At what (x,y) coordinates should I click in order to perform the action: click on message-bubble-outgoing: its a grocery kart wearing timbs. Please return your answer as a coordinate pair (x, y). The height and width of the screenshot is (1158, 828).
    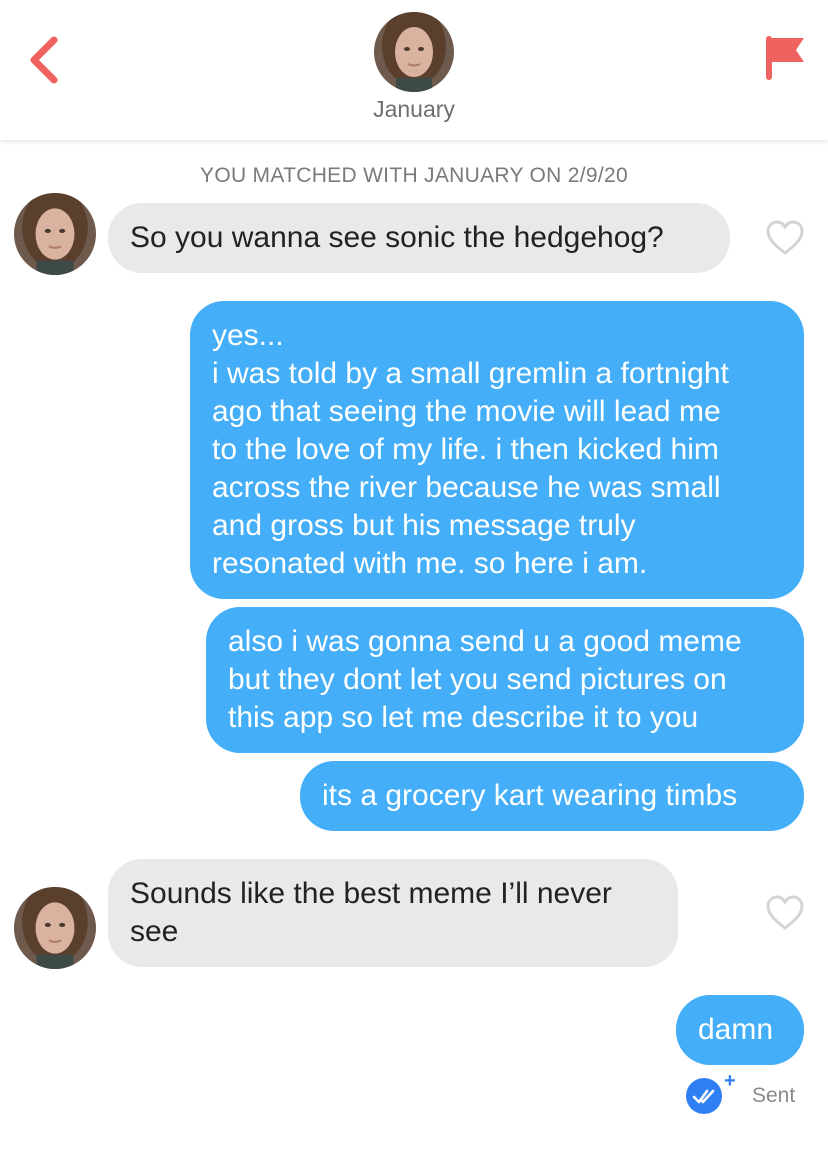
    Looking at the image, I should click on (552, 796).